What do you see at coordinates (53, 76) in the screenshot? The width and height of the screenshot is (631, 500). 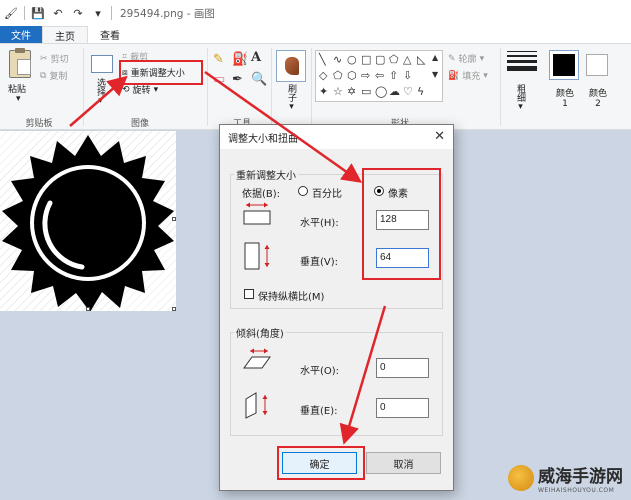 I see `copy-button: ⧉ 复制` at bounding box center [53, 76].